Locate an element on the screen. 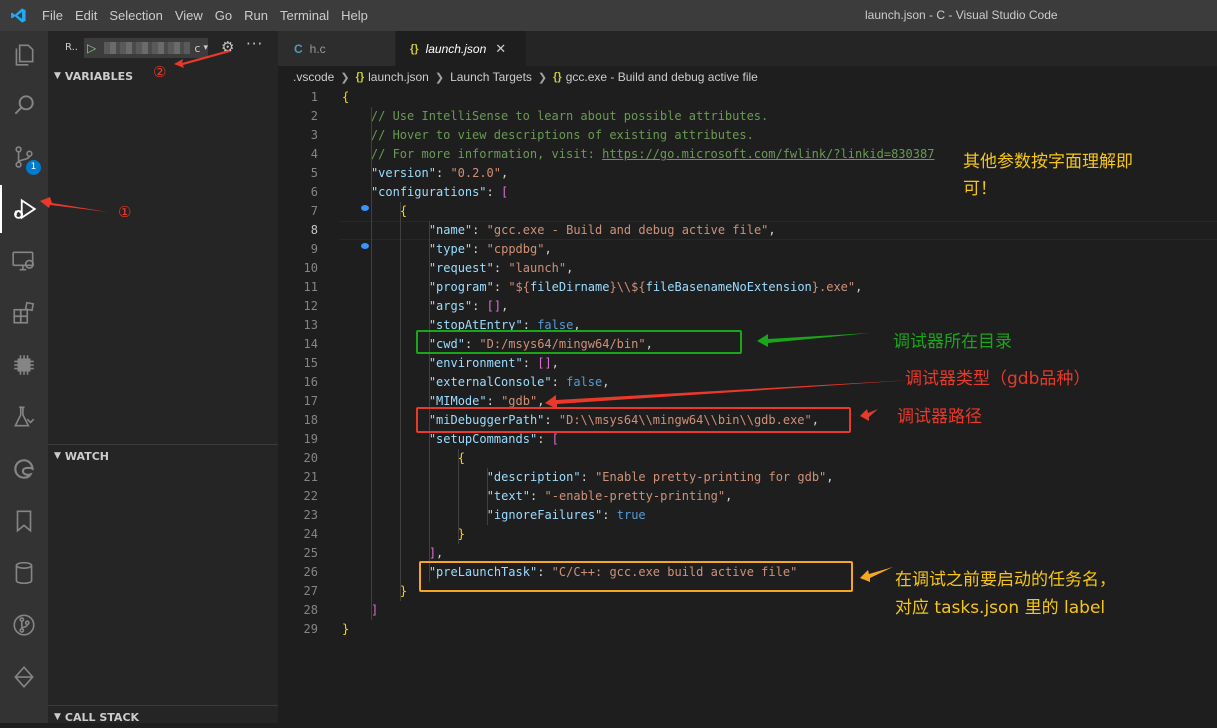  line-number: 12 is located at coordinates (310, 306).